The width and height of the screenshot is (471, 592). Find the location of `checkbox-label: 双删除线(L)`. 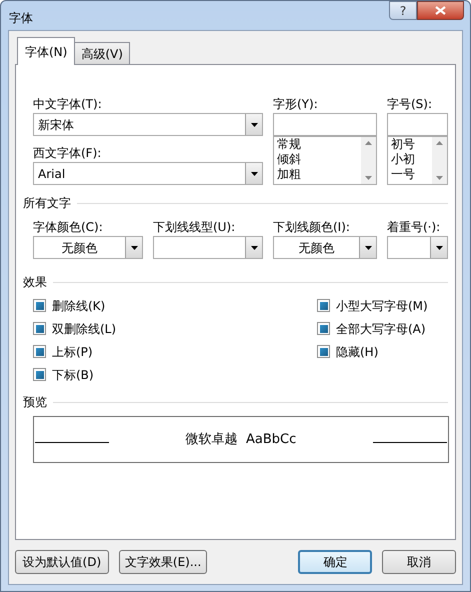

checkbox-label: 双删除线(L) is located at coordinates (84, 329).